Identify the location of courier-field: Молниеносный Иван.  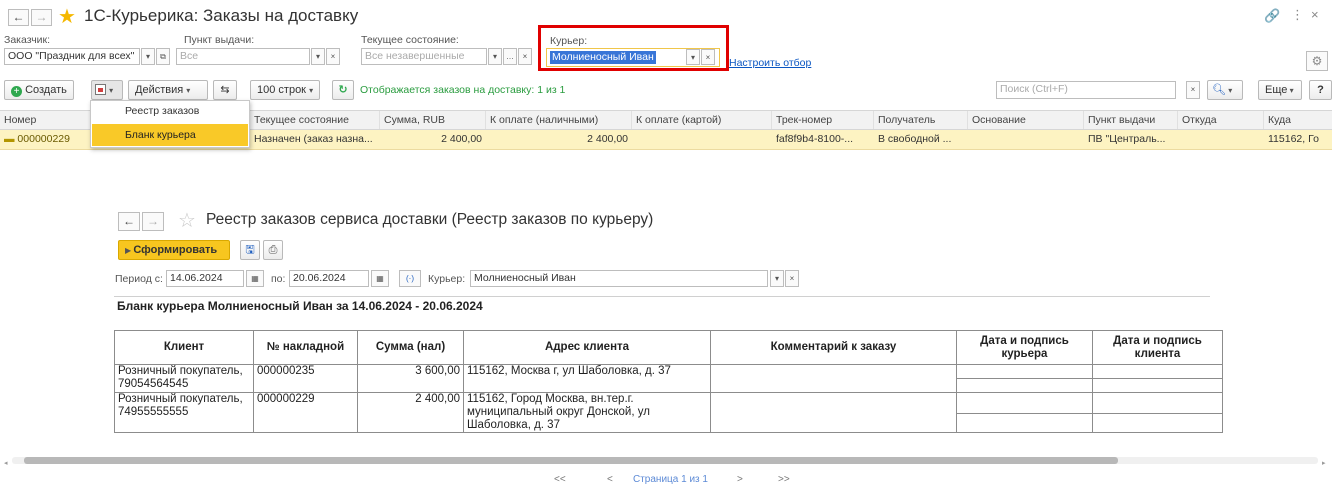
(603, 57).